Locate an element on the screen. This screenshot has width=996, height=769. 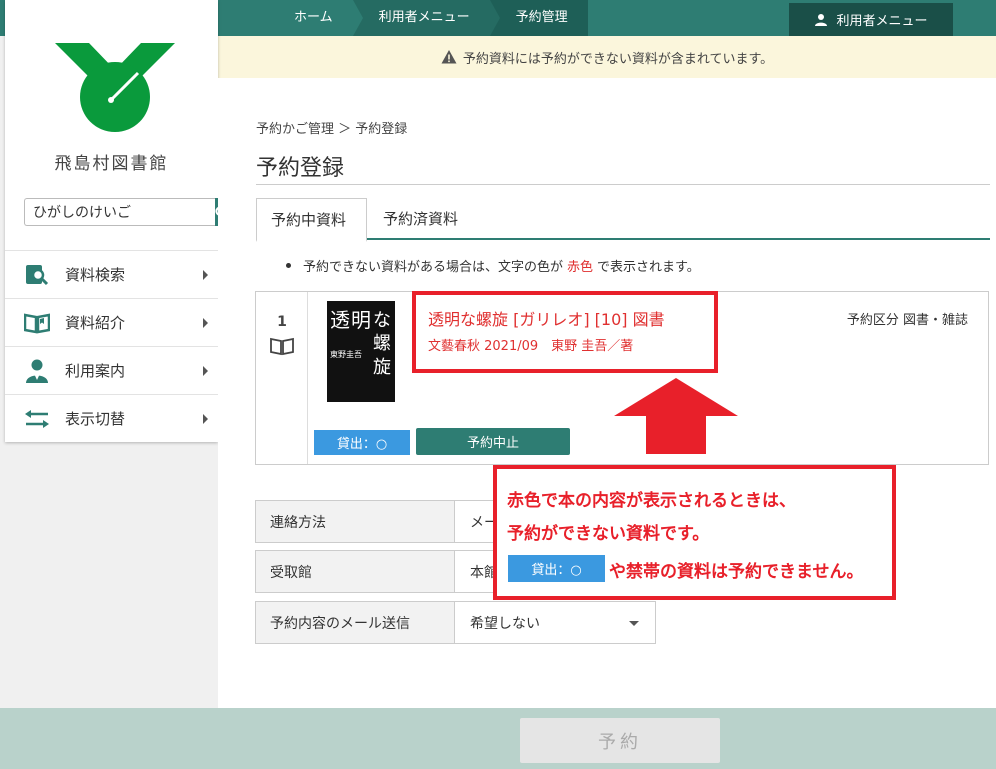
highlight-box is located at coordinates (565, 332).